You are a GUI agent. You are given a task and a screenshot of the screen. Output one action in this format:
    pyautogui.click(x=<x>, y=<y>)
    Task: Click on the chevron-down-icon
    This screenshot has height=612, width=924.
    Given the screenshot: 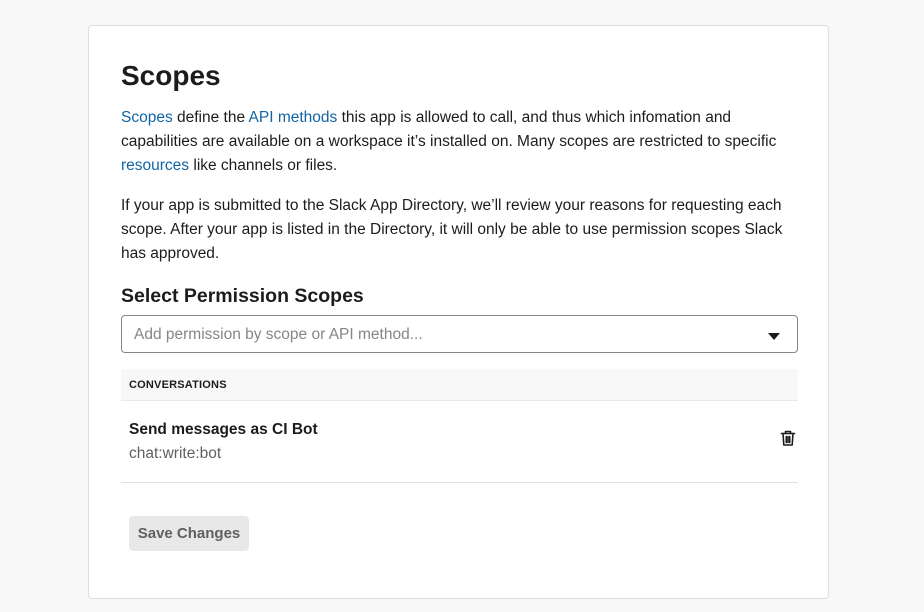 What is the action you would take?
    pyautogui.click(x=774, y=336)
    